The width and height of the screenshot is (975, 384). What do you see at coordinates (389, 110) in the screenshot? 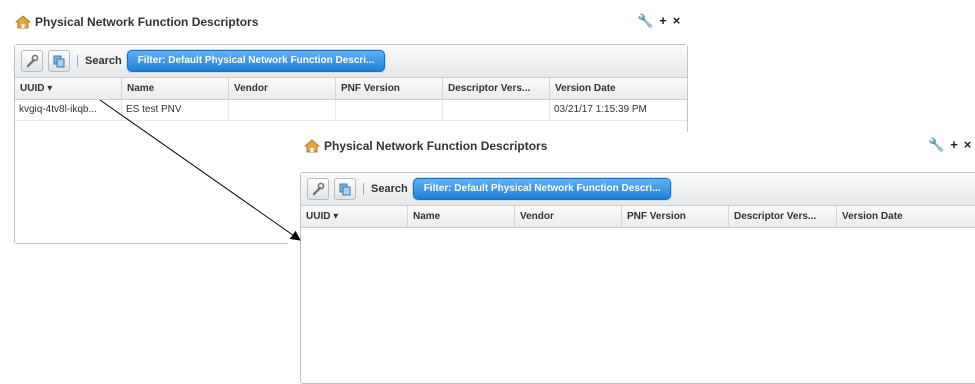
I see `cell-pnf-version` at bounding box center [389, 110].